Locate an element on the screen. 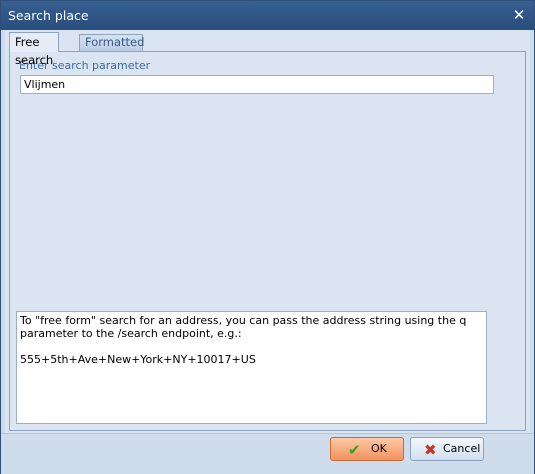  cross-icon: ✖ is located at coordinates (430, 450).